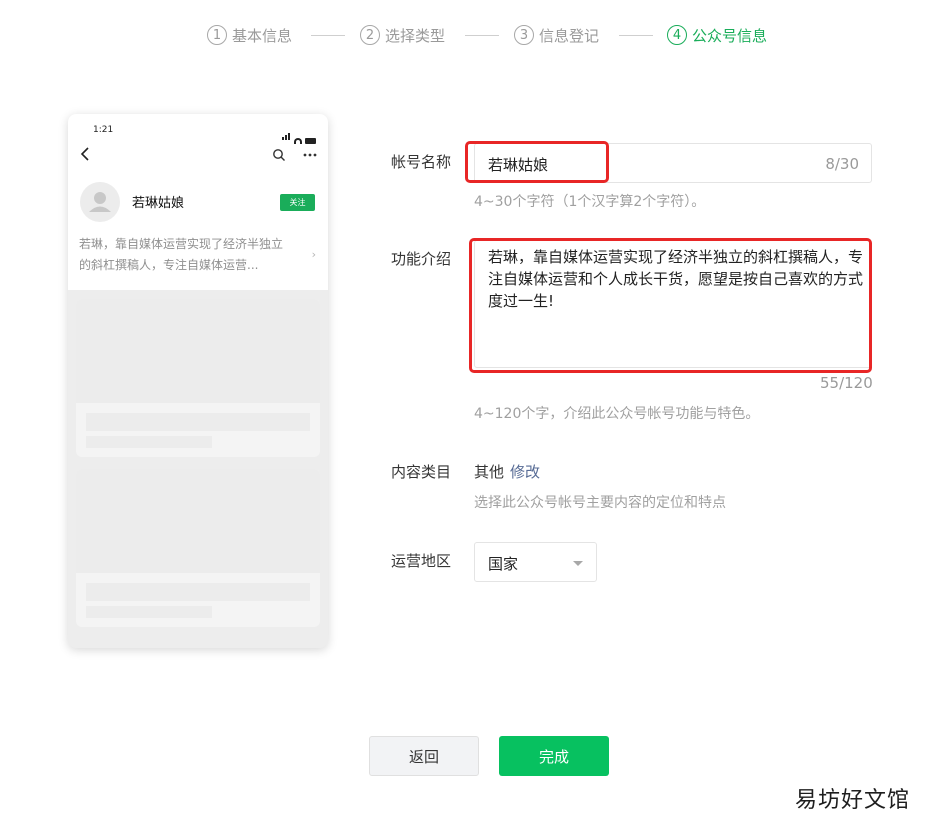 The image size is (941, 828). I want to click on step-3: 3 信息登记, so click(556, 35).